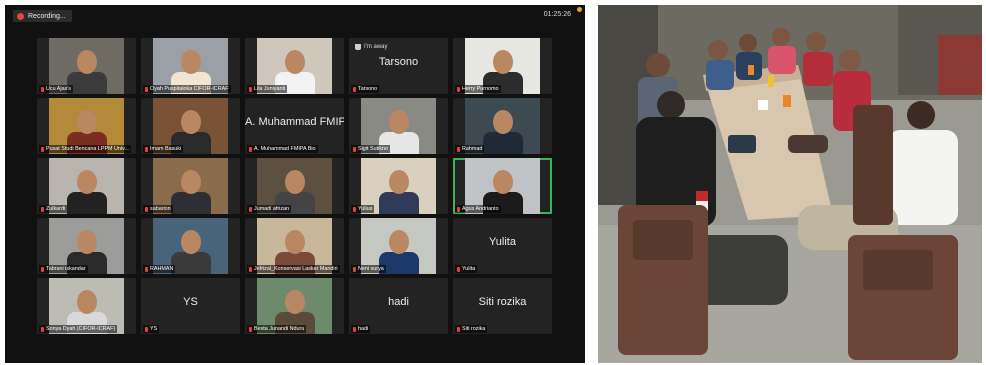 The image size is (986, 365). Describe the element at coordinates (471, 329) in the screenshot. I see `participant-name-label: Siti rozika` at that location.